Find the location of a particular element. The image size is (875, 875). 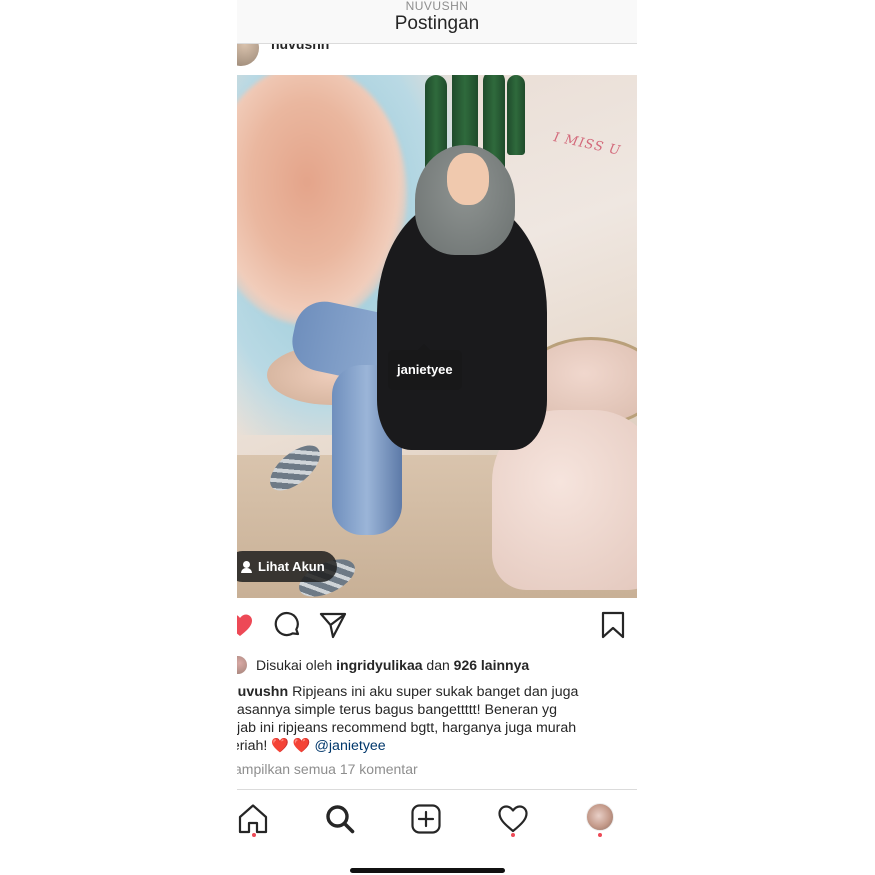

view-all-comments-link: Tampilkan semua 17 komentar is located at coordinates (327, 769).